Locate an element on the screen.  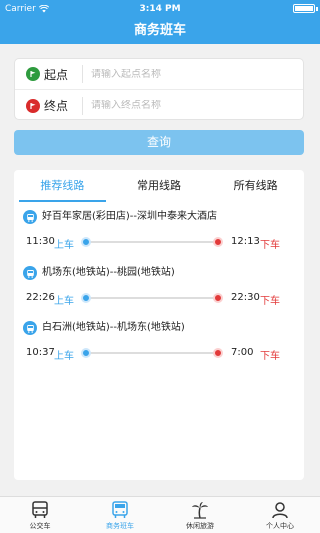
tab-frequent: 常用线路 is located at coordinates (159, 186).